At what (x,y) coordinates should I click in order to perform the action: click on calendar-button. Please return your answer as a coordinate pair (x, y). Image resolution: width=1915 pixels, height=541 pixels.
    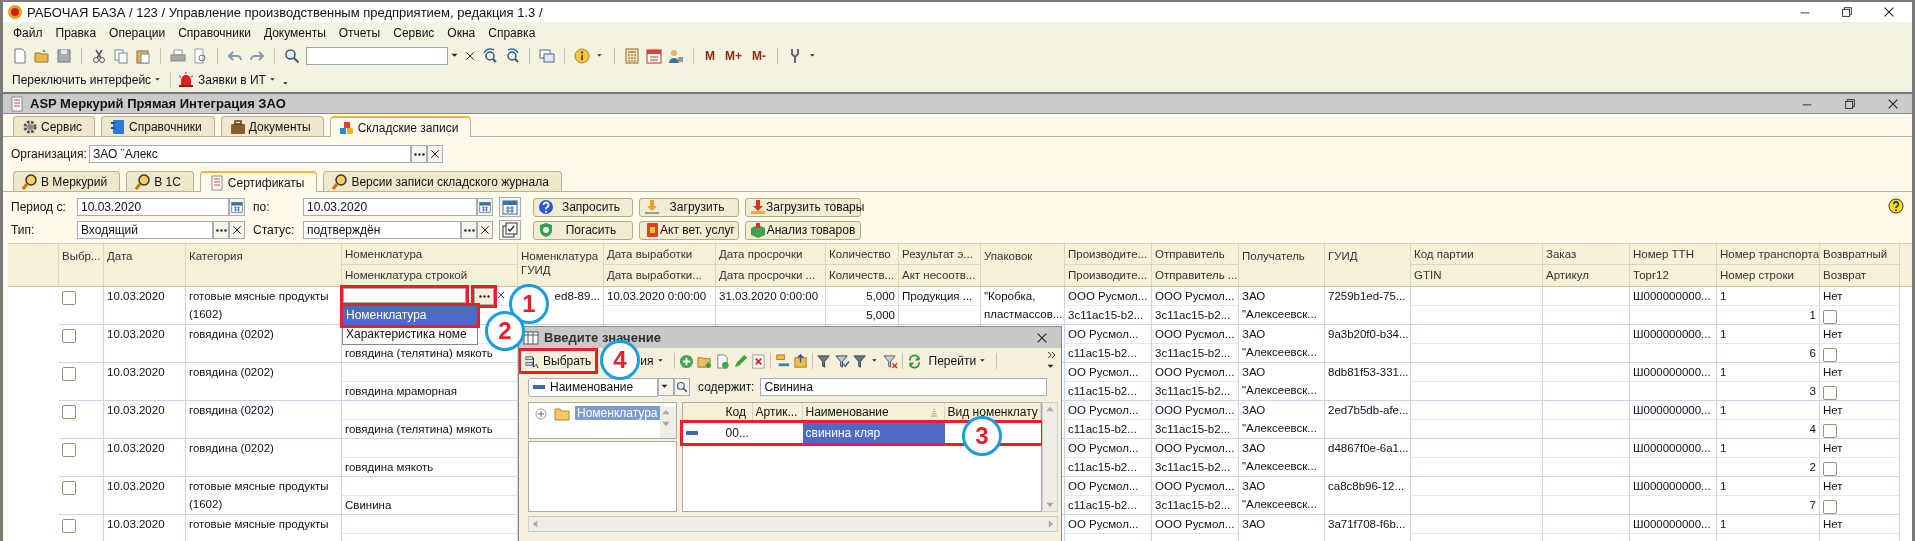
    Looking at the image, I should click on (237, 207).